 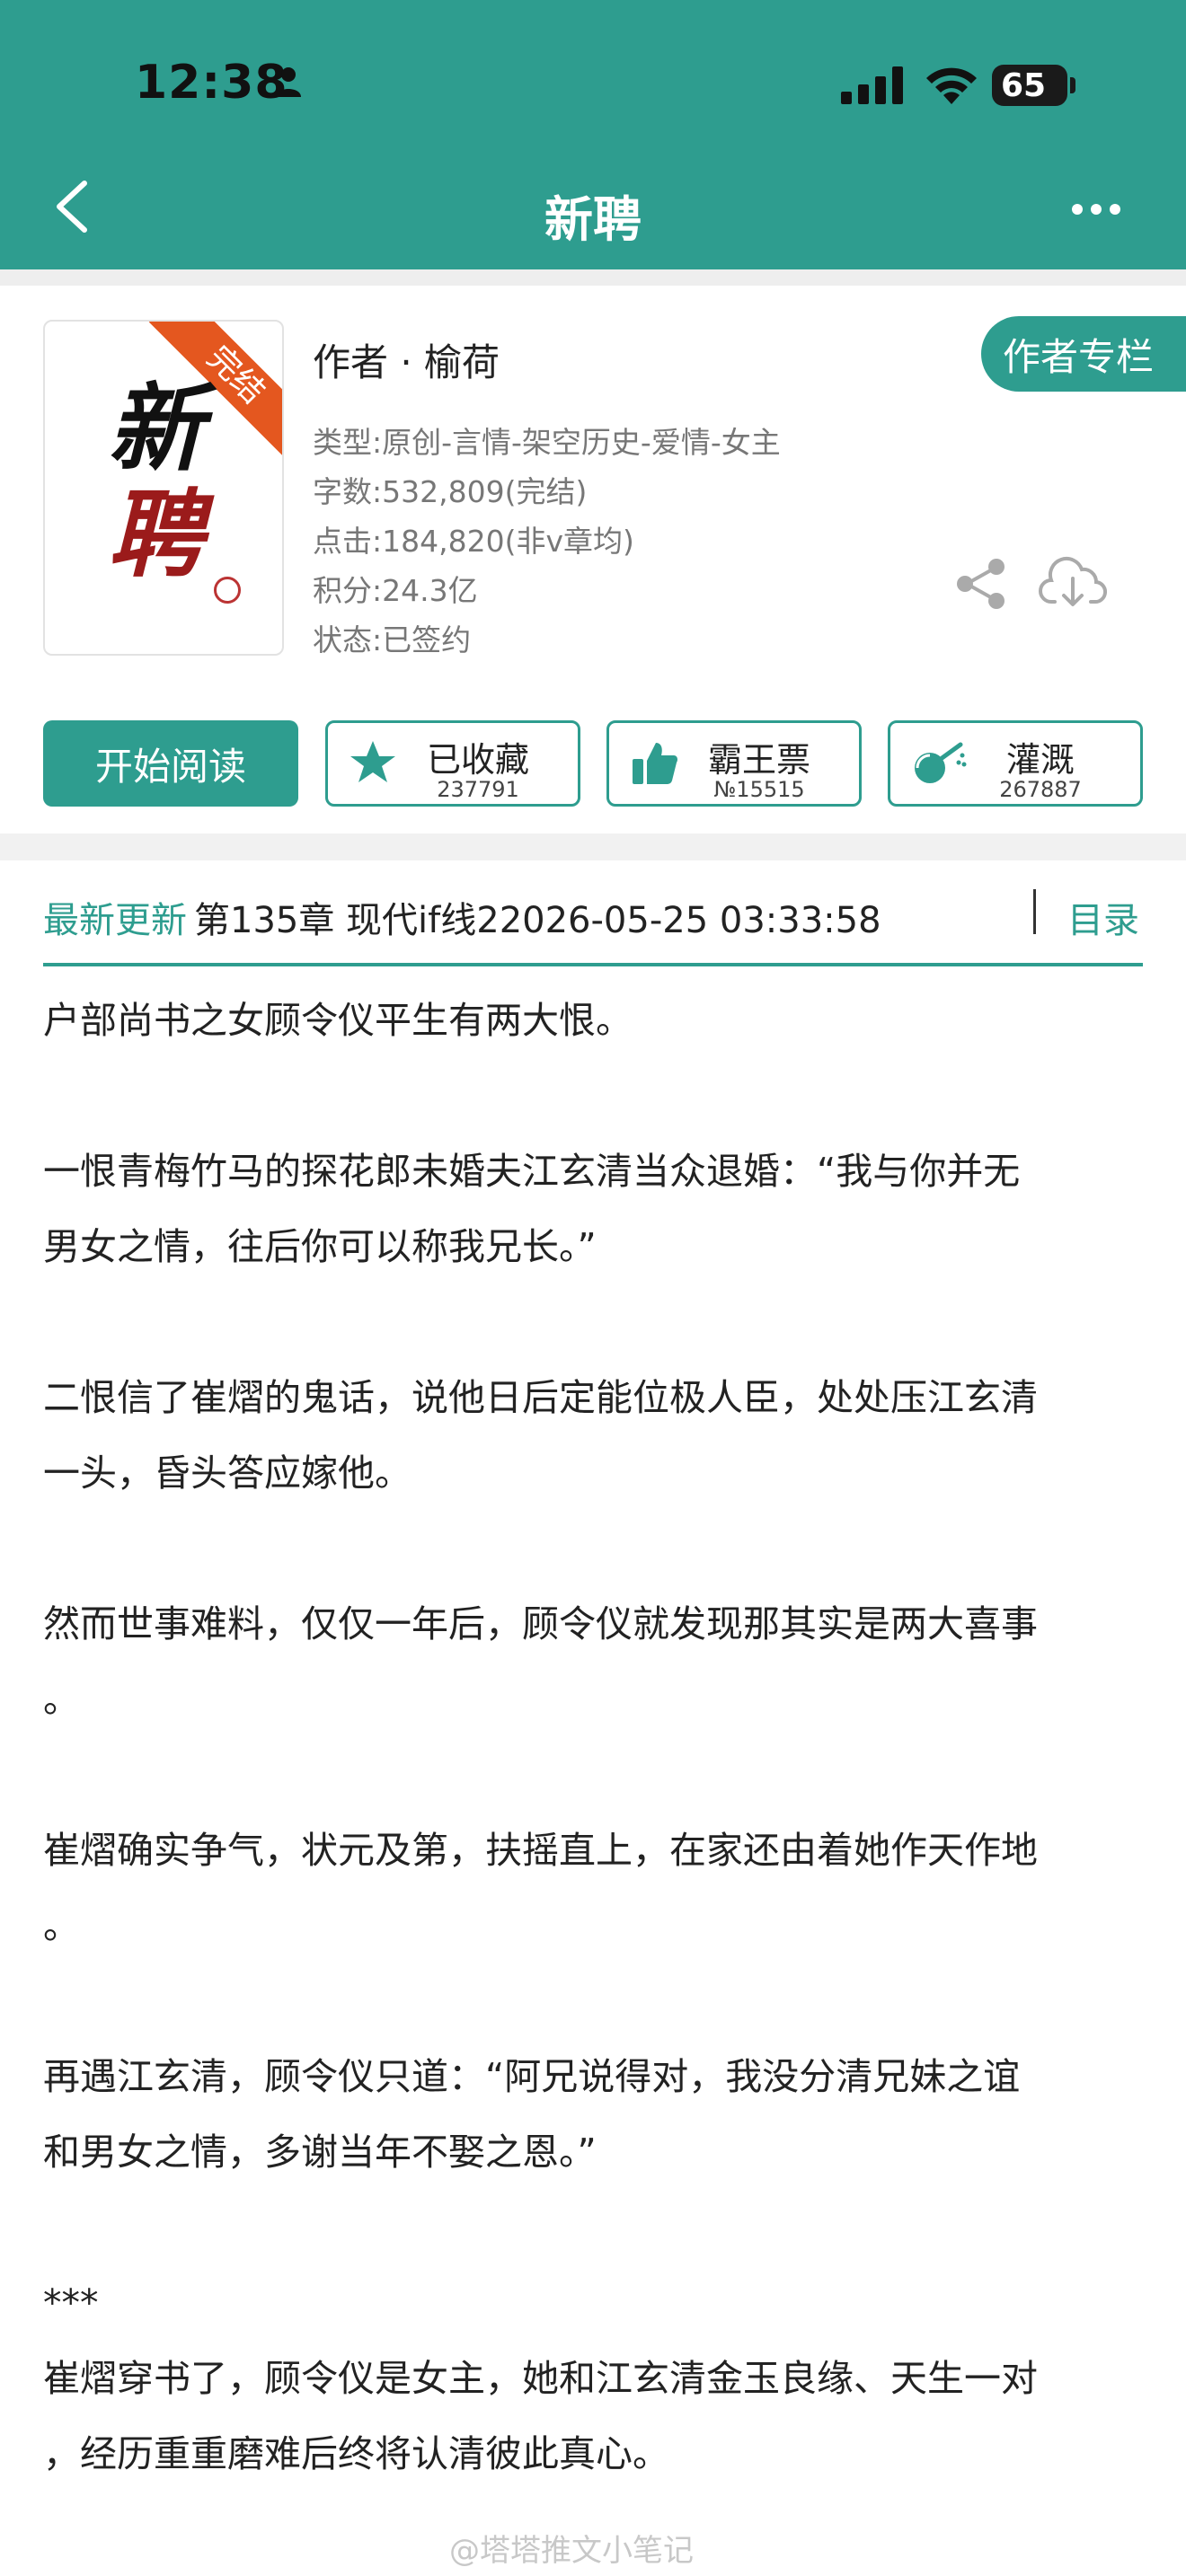 I want to click on seal-mark, so click(x=227, y=590).